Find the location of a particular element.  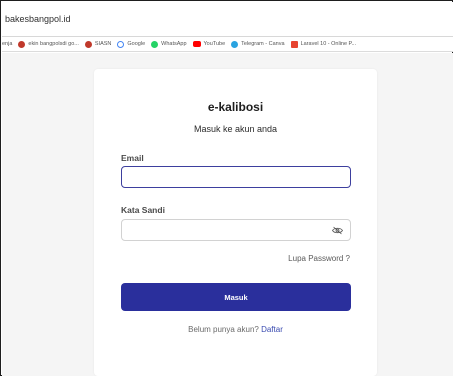

email-field is located at coordinates (236, 177).